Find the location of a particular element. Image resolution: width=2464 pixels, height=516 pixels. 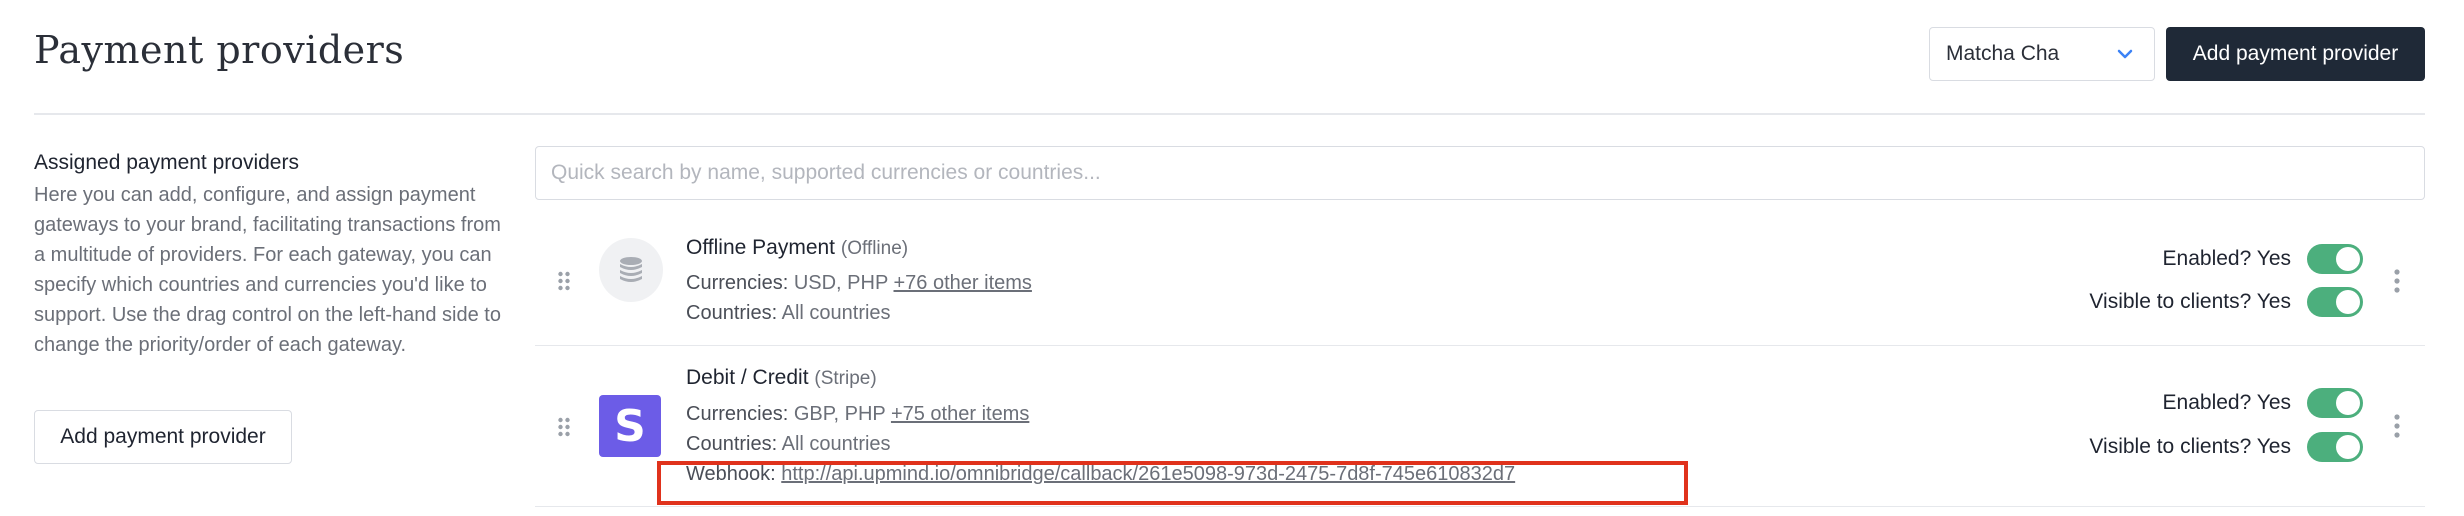

provider-type: (Stripe) is located at coordinates (845, 378).